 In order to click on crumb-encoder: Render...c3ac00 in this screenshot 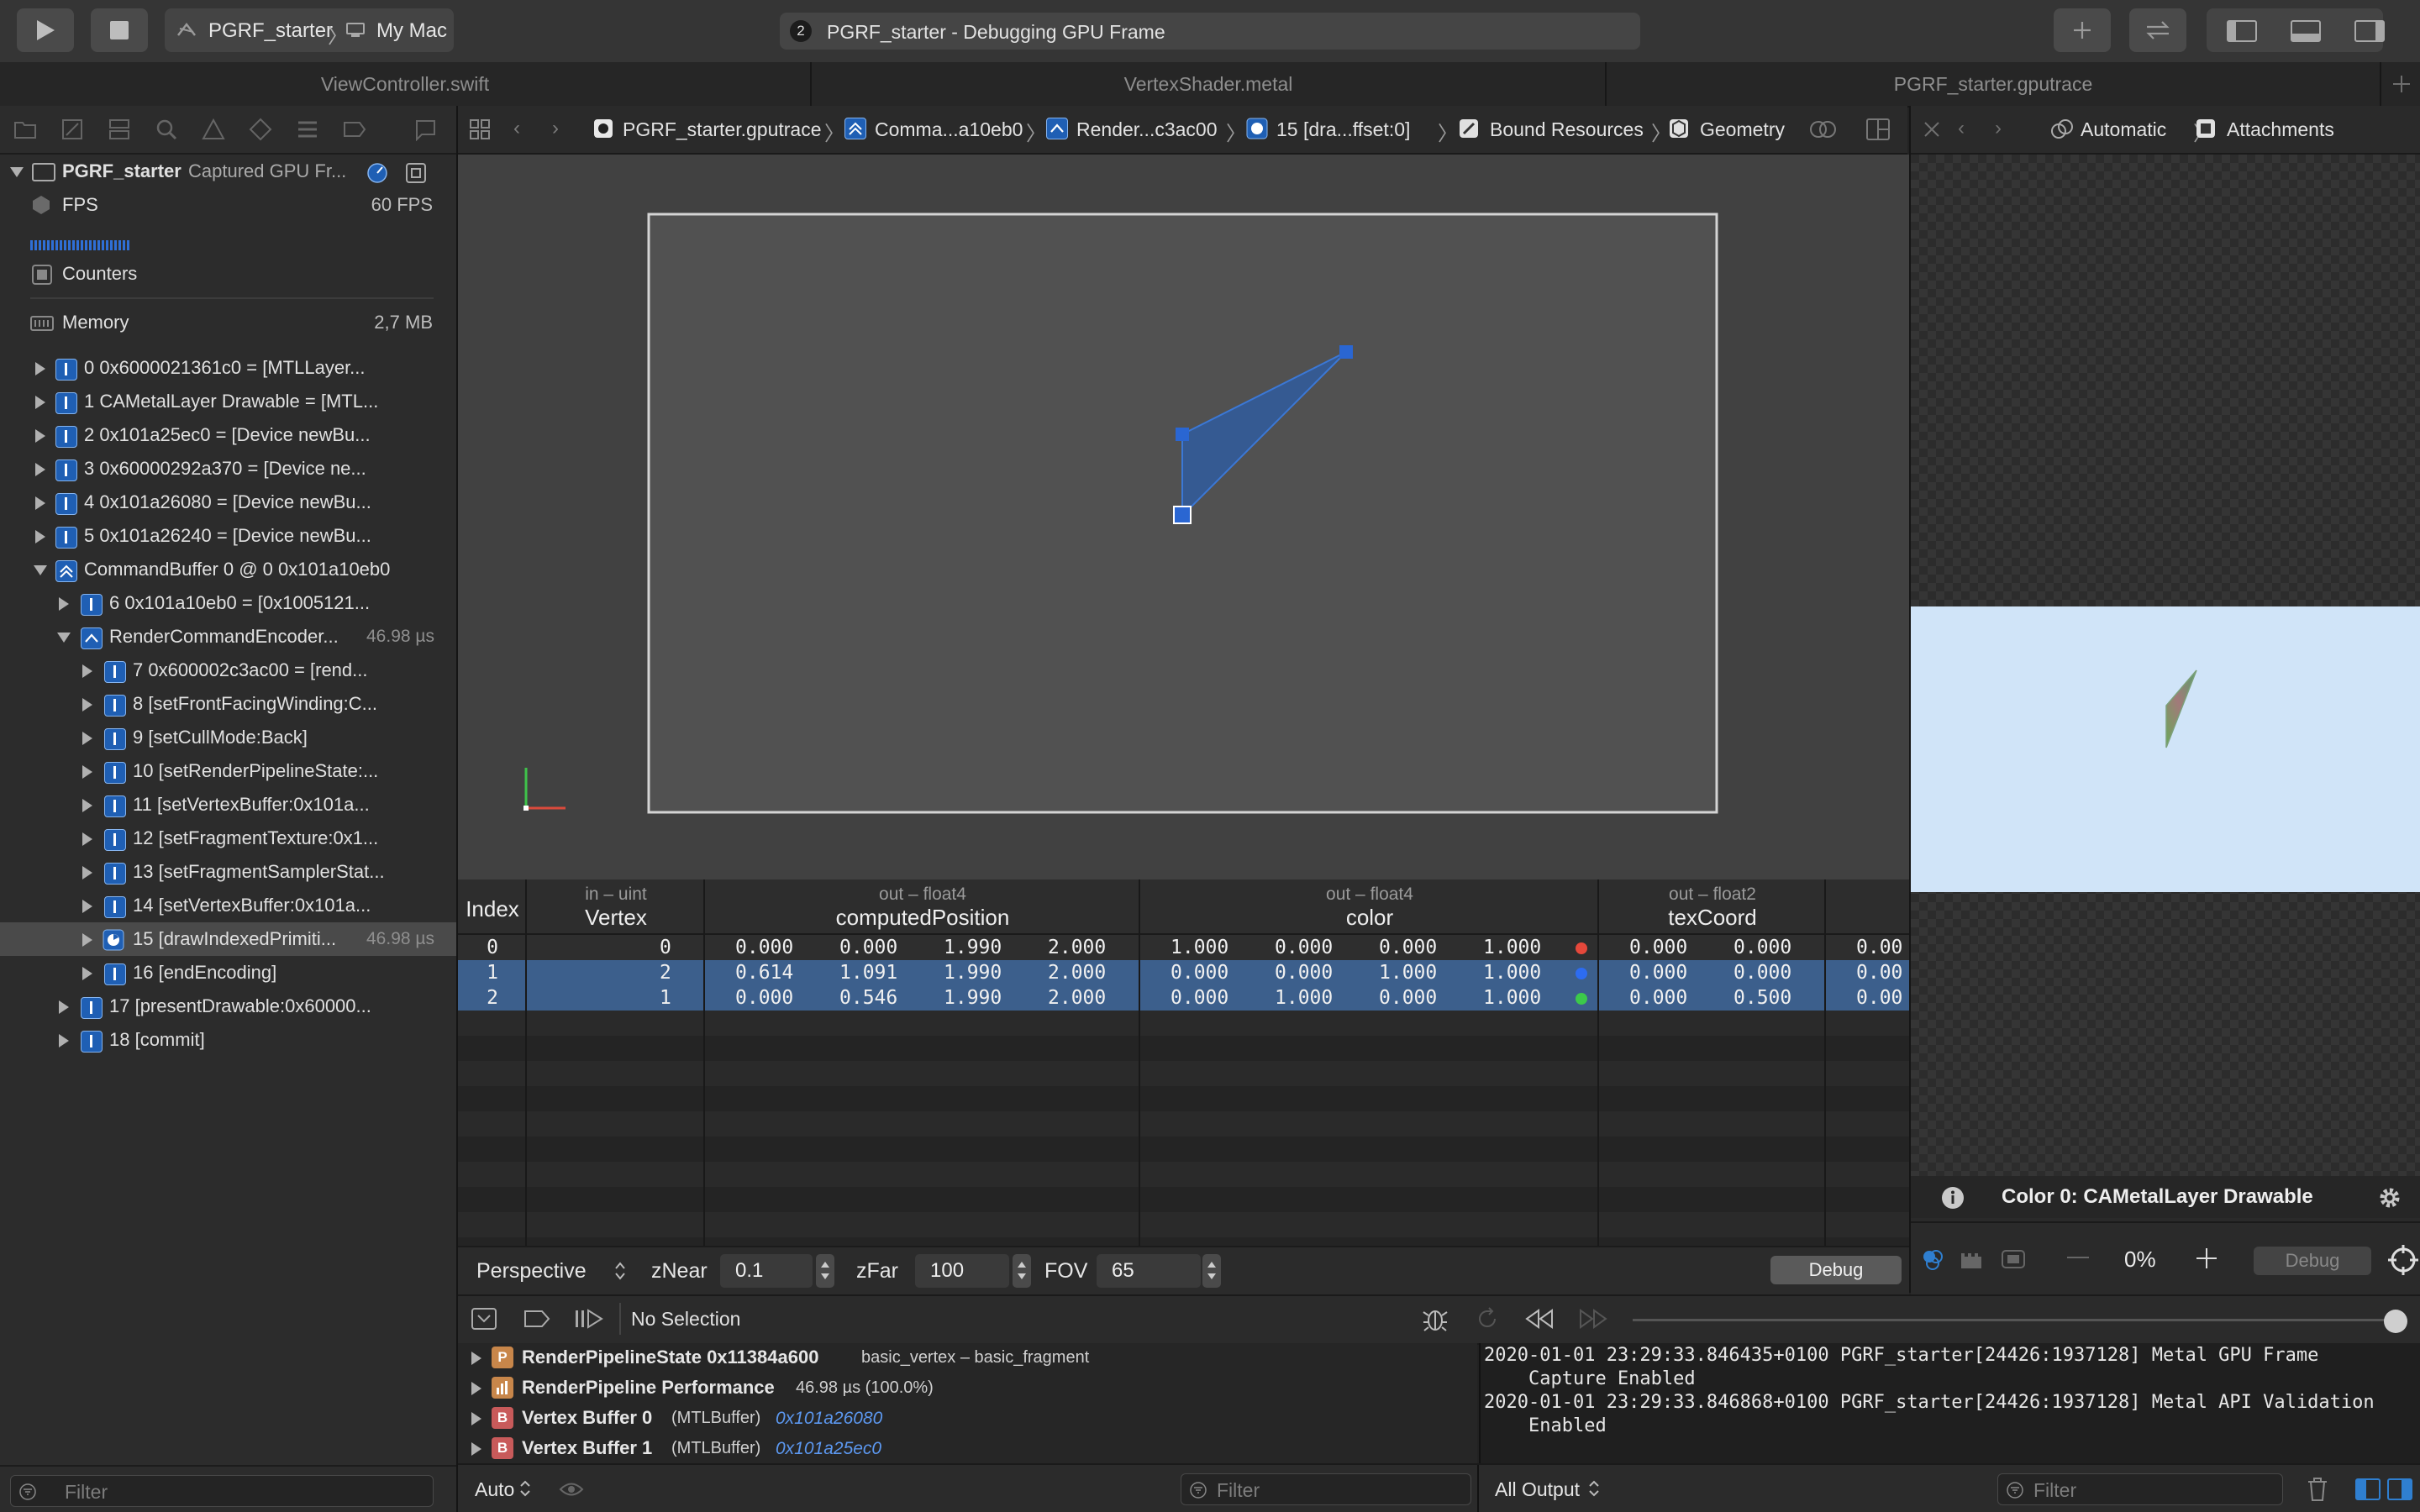, I will do `click(1147, 129)`.